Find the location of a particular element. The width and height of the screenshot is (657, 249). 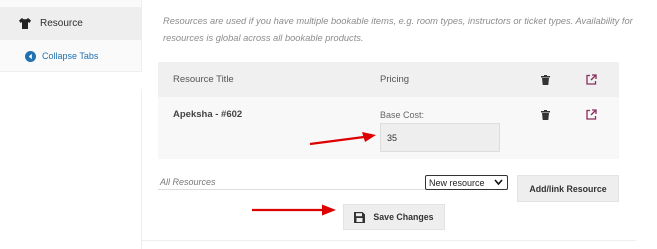

resource-select: New resource is located at coordinates (466, 182).